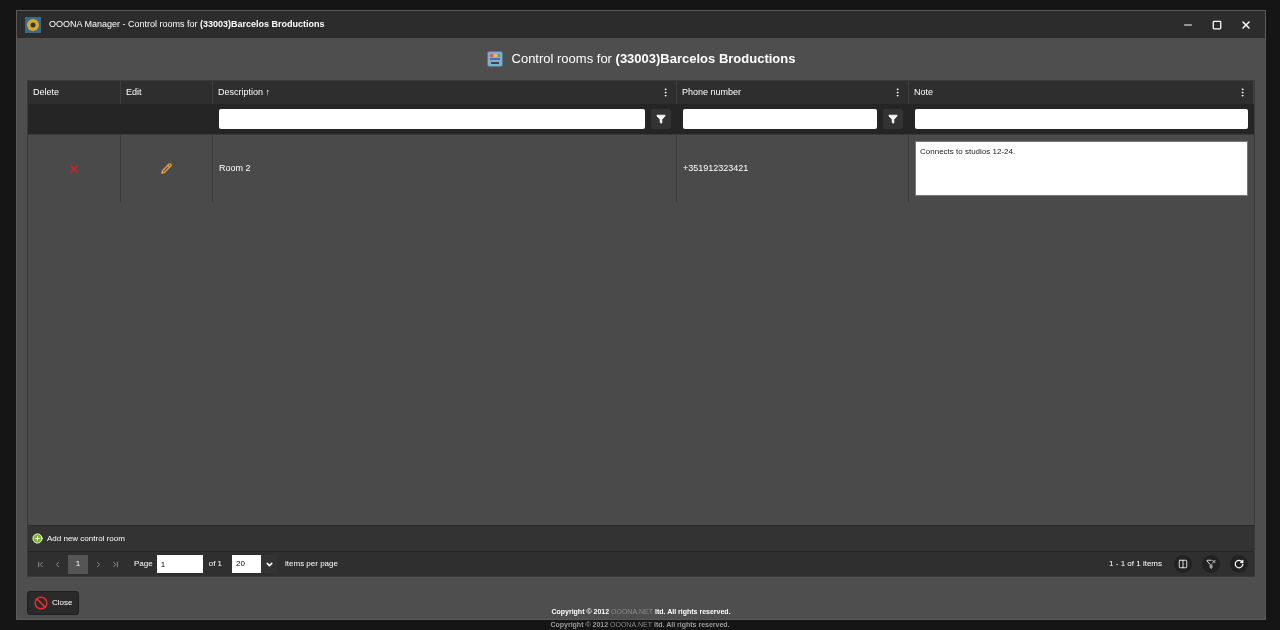 The width and height of the screenshot is (1280, 630). I want to click on page-count: of 1, so click(215, 564).